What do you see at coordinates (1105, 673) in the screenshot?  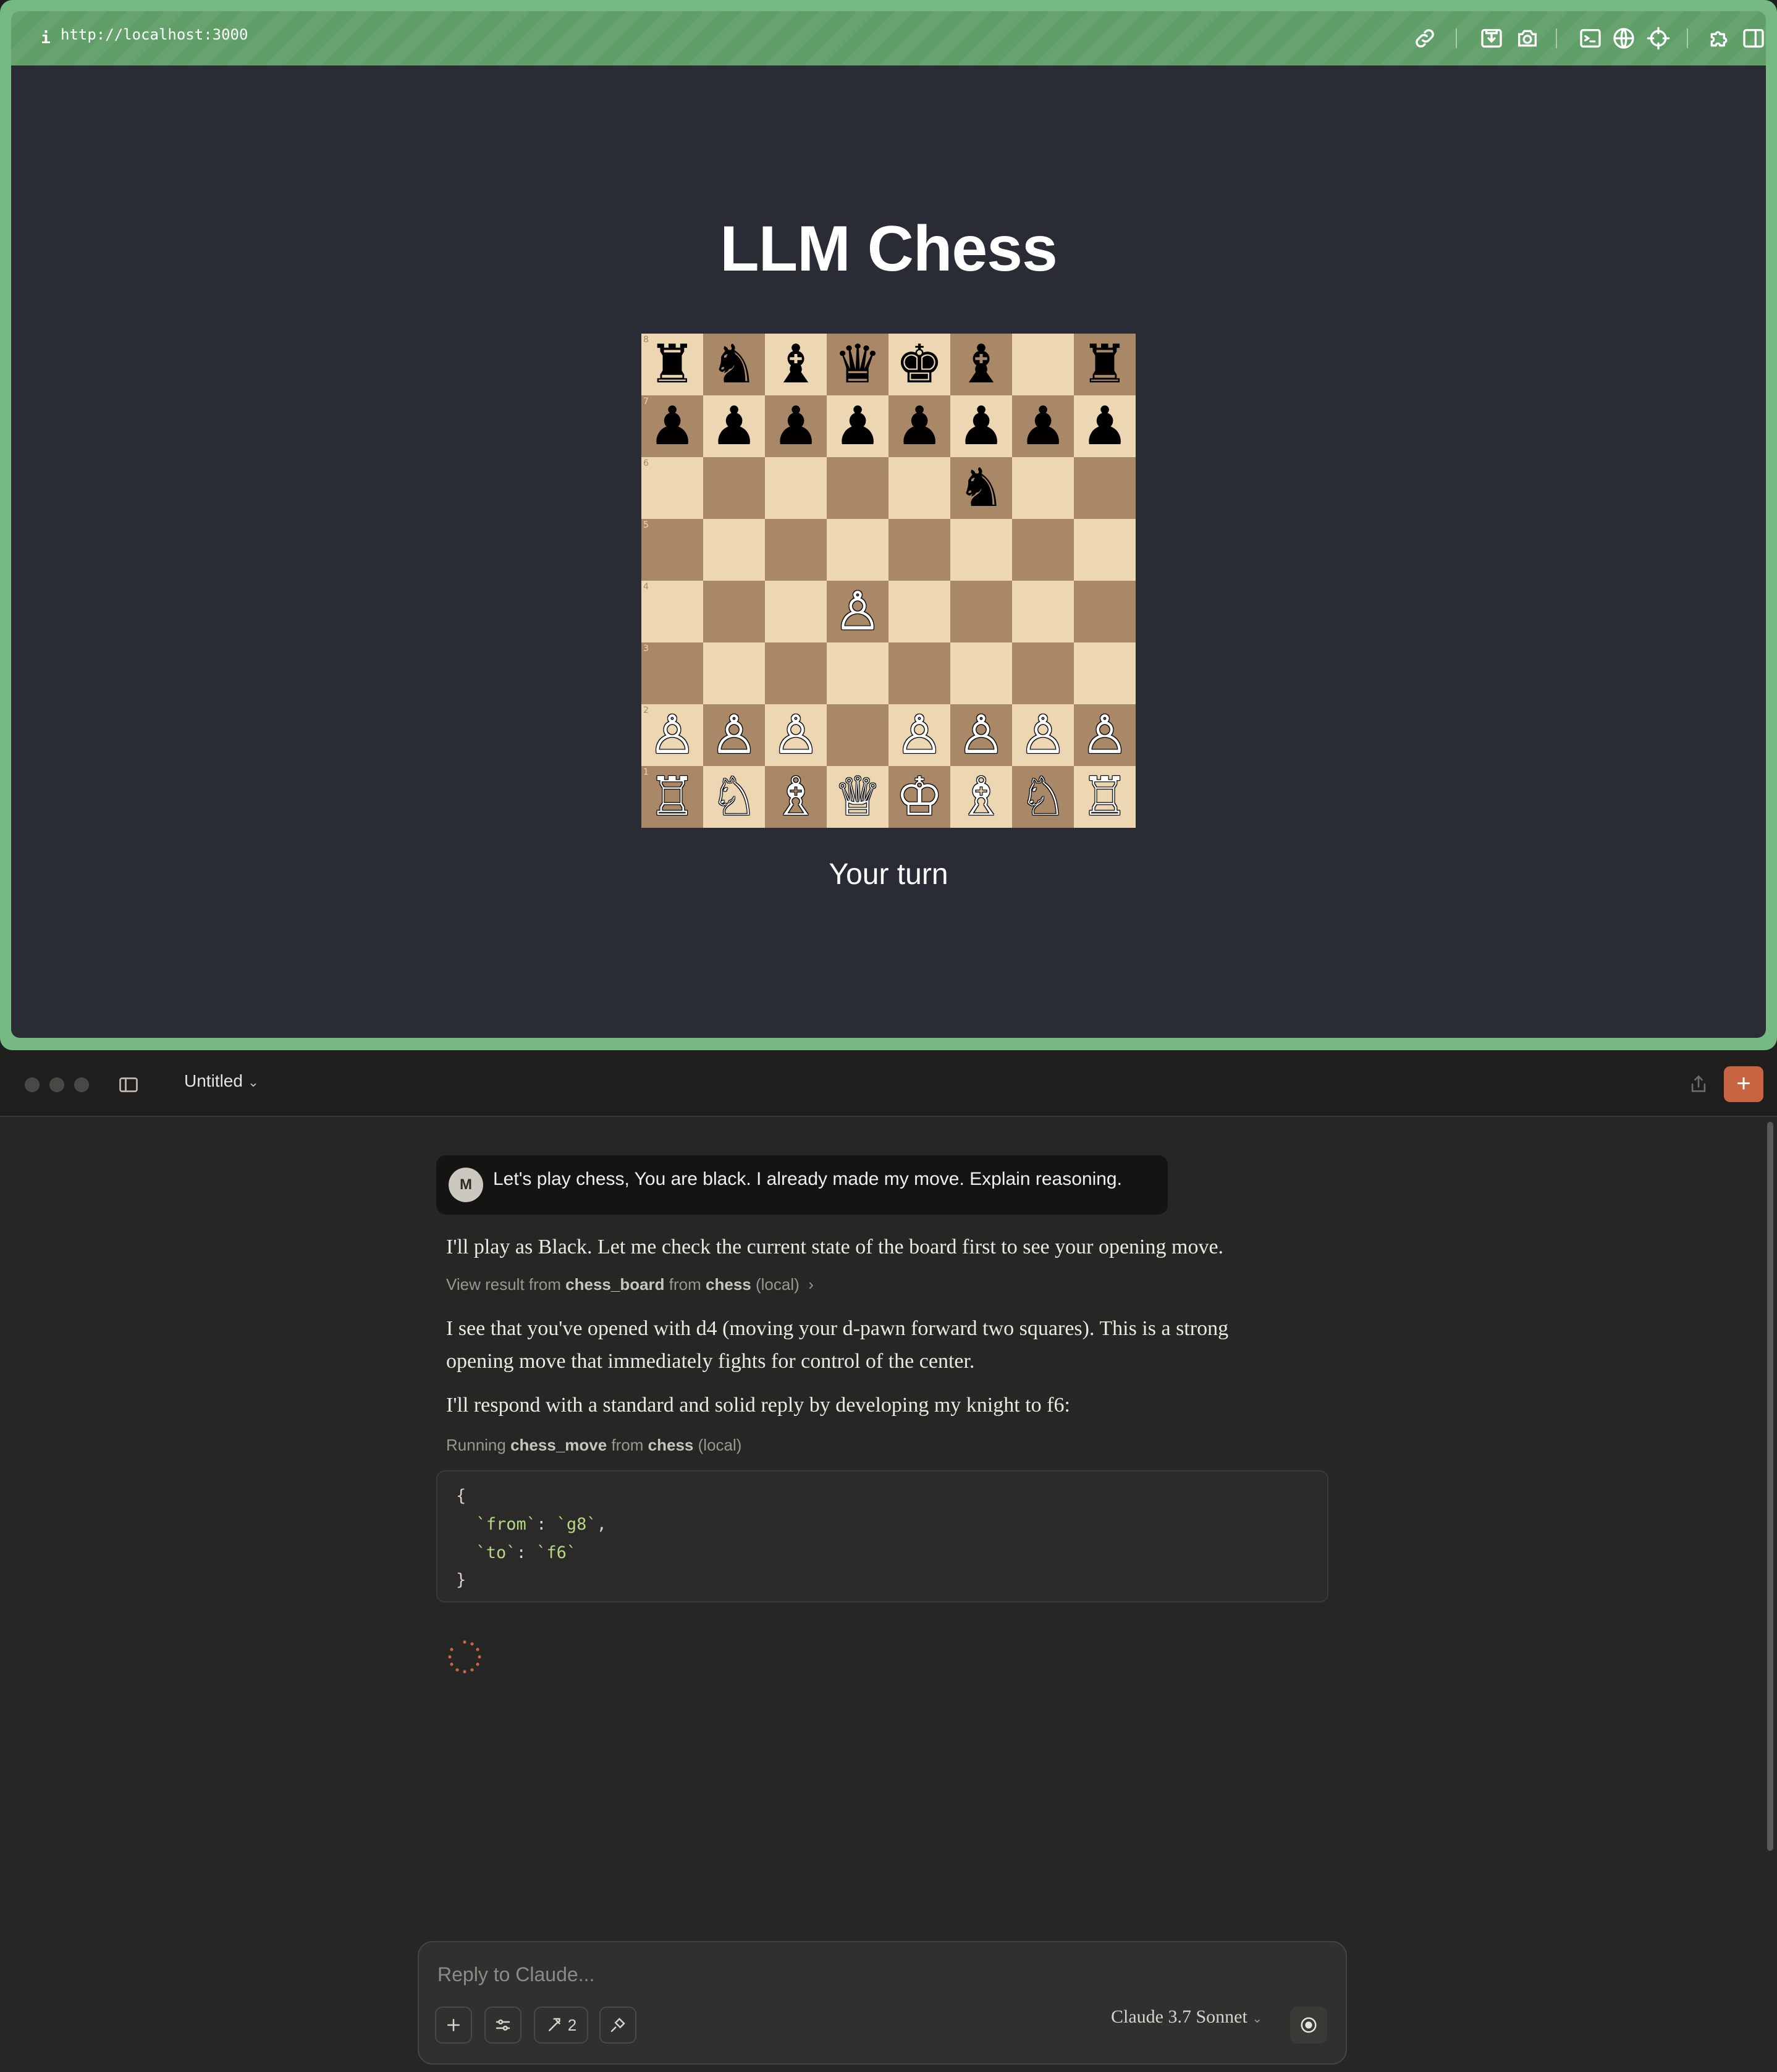 I see `board-square-h3` at bounding box center [1105, 673].